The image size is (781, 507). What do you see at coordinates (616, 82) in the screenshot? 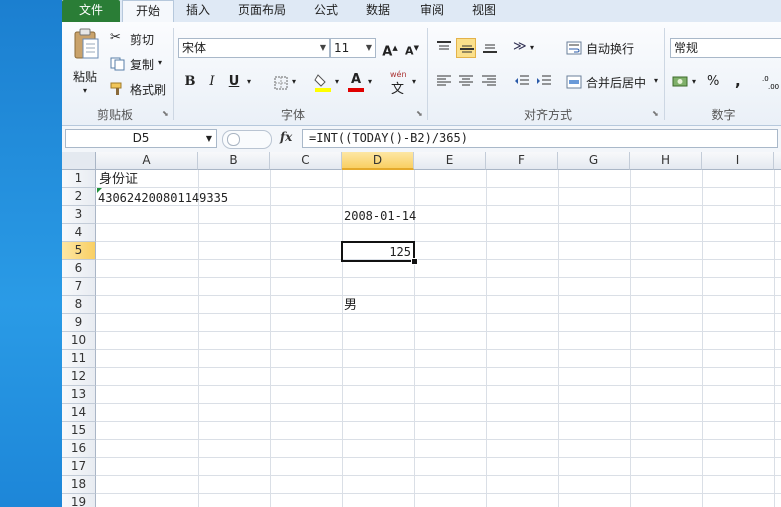
I see `merge-center-button: 合并后居中 ▾` at bounding box center [616, 82].